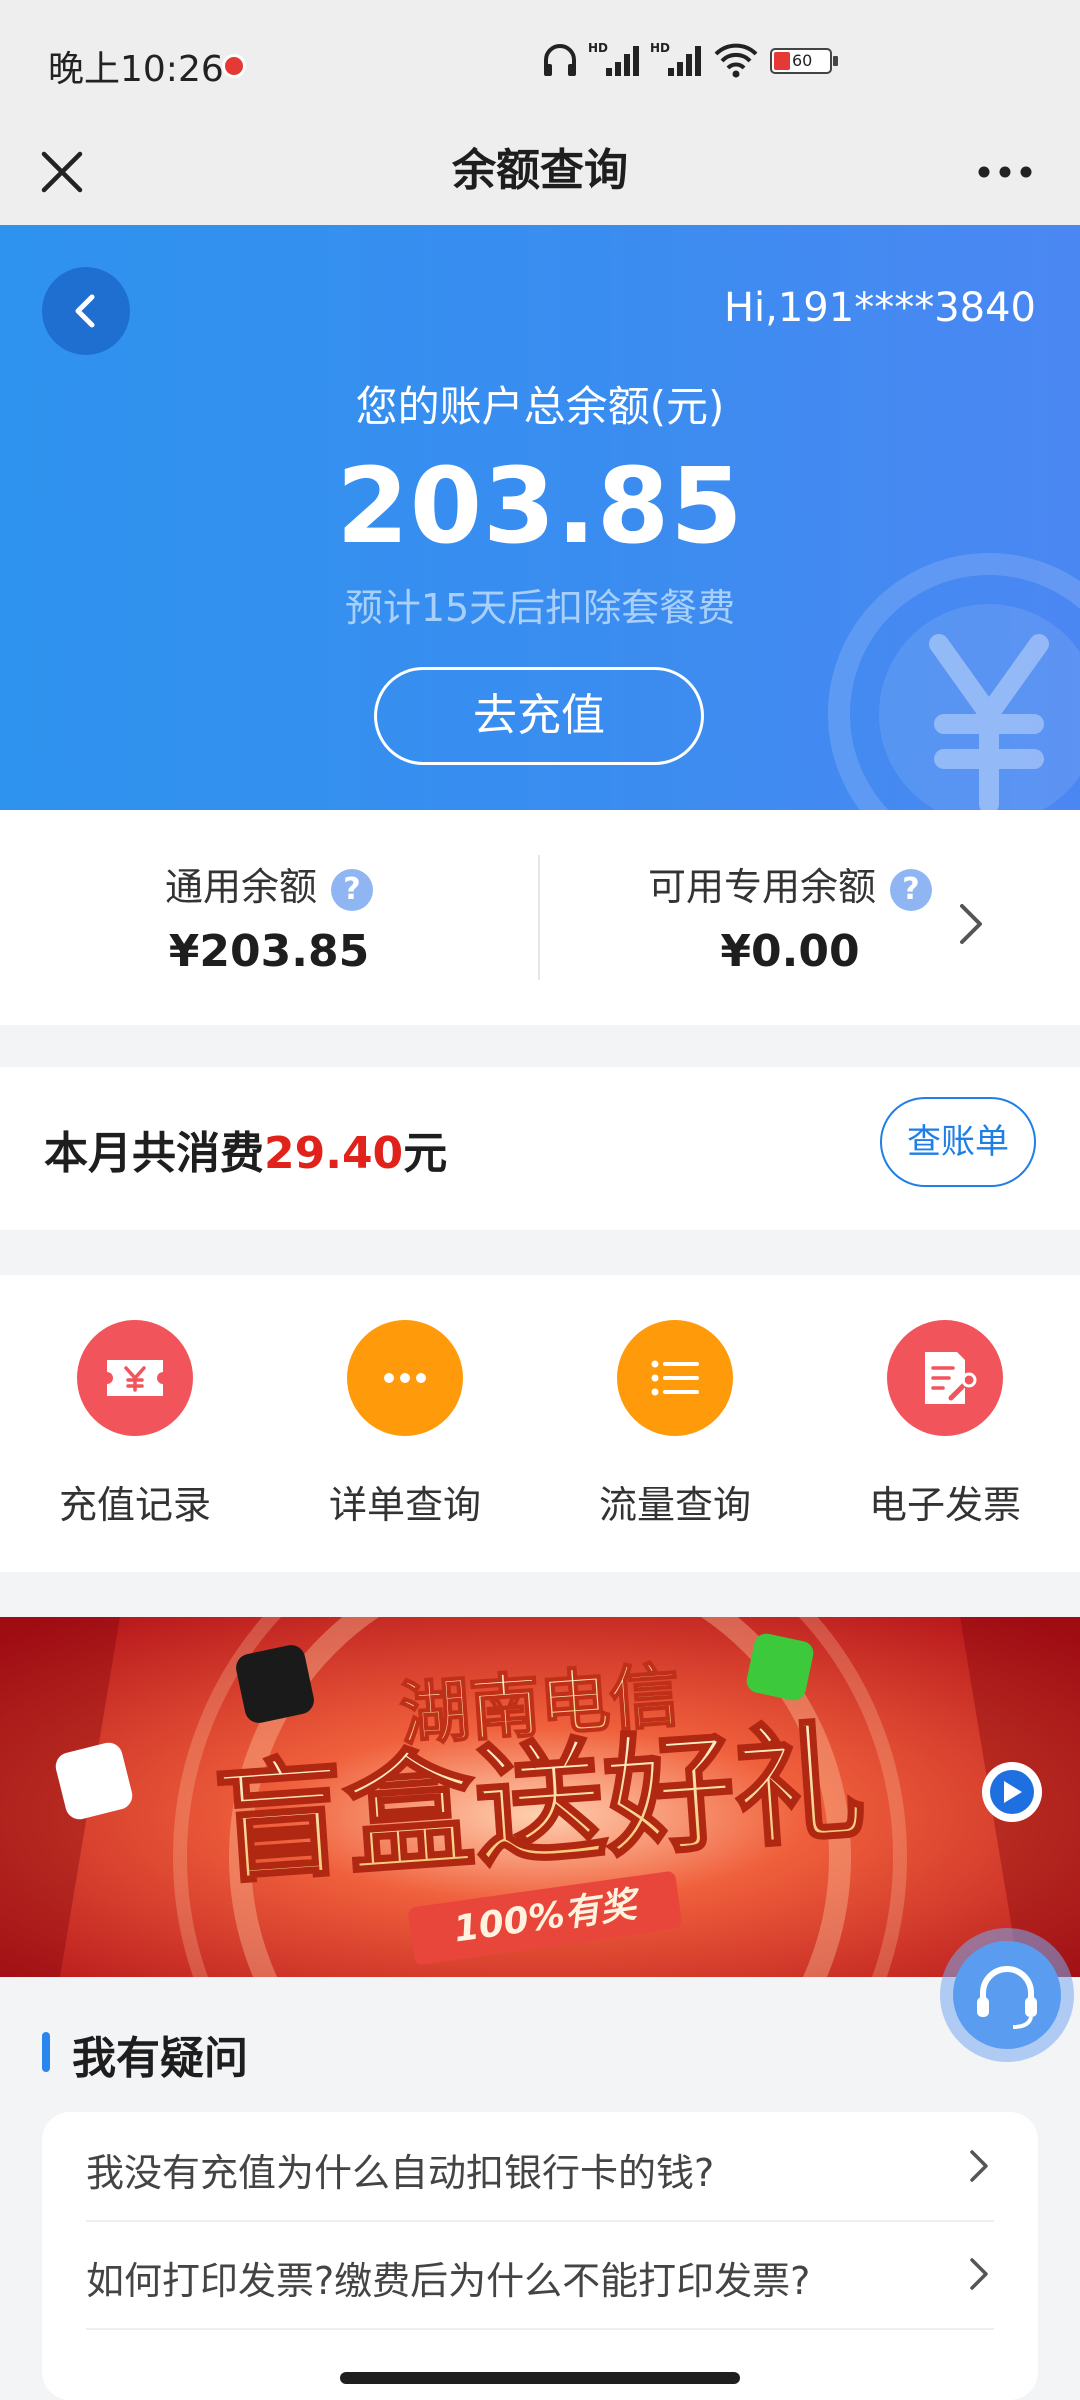 The image size is (1080, 2400). Describe the element at coordinates (136, 69) in the screenshot. I see `status-time: 晚上10:26` at that location.